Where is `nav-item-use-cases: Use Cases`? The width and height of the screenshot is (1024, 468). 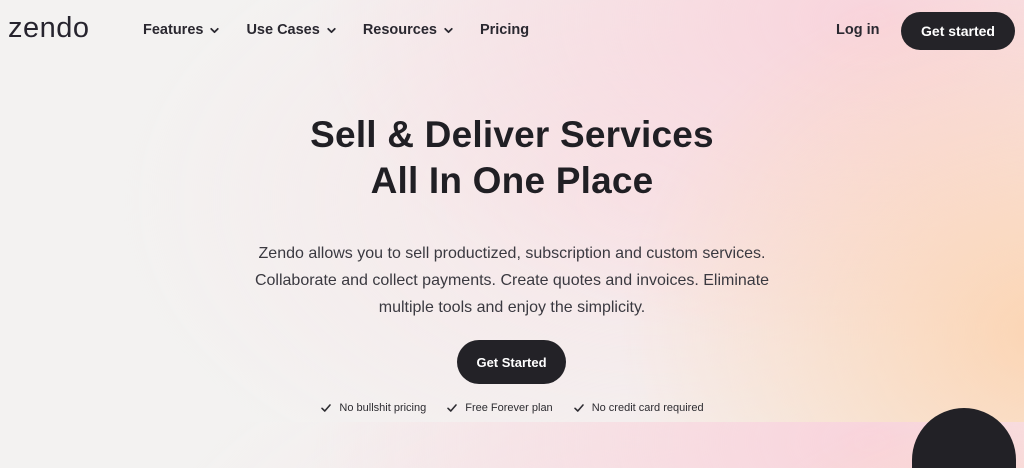 nav-item-use-cases: Use Cases is located at coordinates (291, 30).